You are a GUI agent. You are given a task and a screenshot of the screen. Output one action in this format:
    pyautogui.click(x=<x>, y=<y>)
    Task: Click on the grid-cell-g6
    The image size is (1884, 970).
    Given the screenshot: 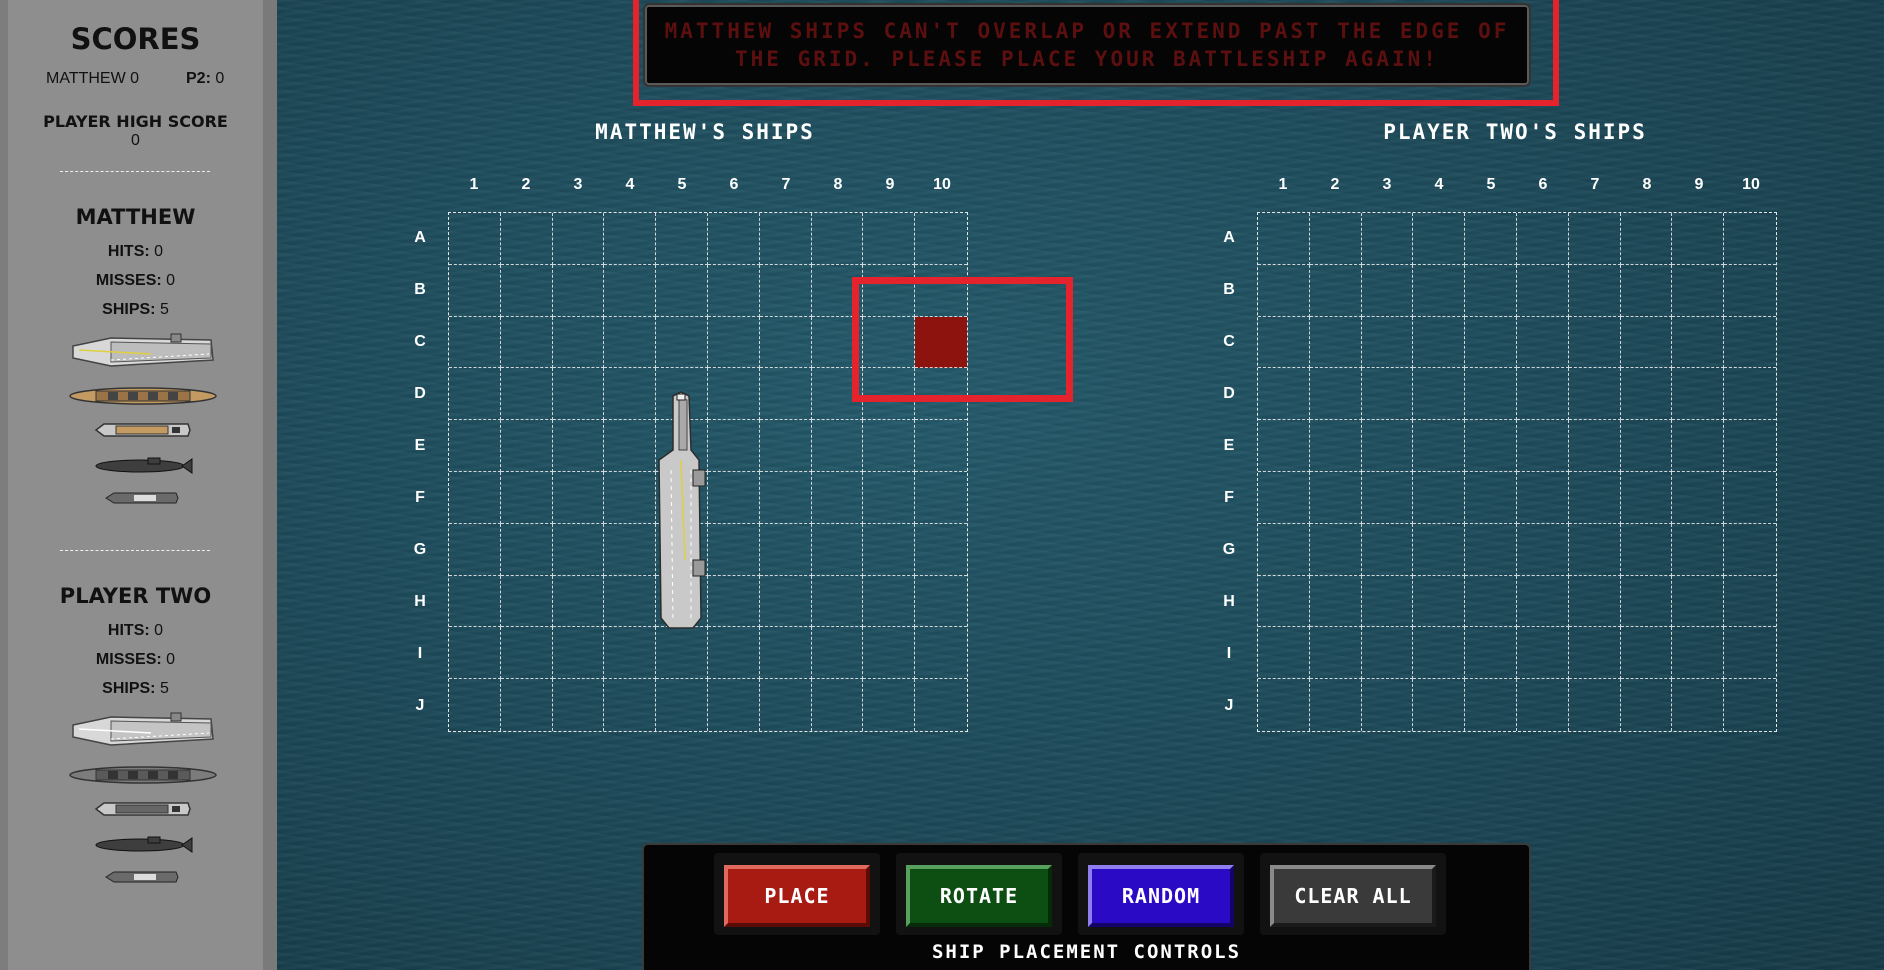 What is the action you would take?
    pyautogui.click(x=1542, y=549)
    